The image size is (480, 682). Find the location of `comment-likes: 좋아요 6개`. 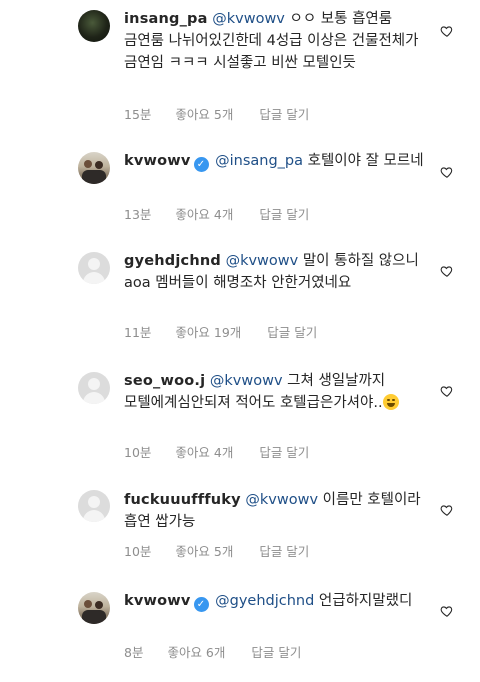

comment-likes: 좋아요 6개 is located at coordinates (196, 652).